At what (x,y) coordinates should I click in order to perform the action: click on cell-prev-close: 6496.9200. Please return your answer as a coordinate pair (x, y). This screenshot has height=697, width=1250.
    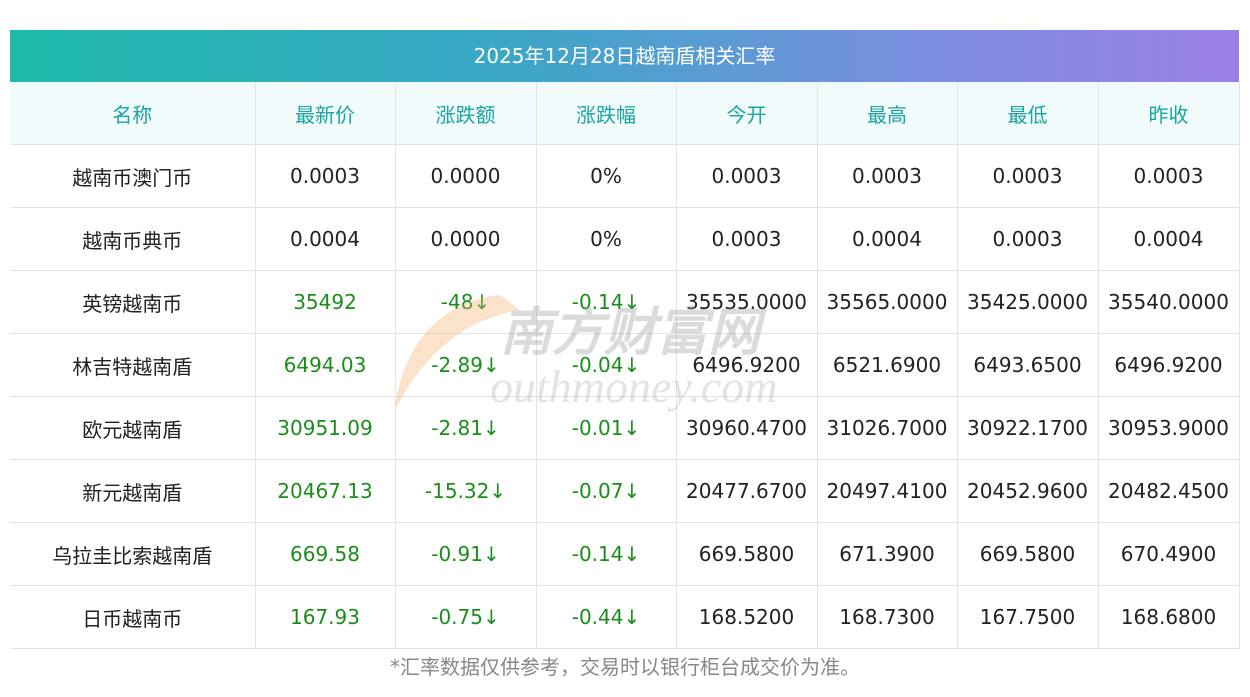
    Looking at the image, I should click on (1169, 365).